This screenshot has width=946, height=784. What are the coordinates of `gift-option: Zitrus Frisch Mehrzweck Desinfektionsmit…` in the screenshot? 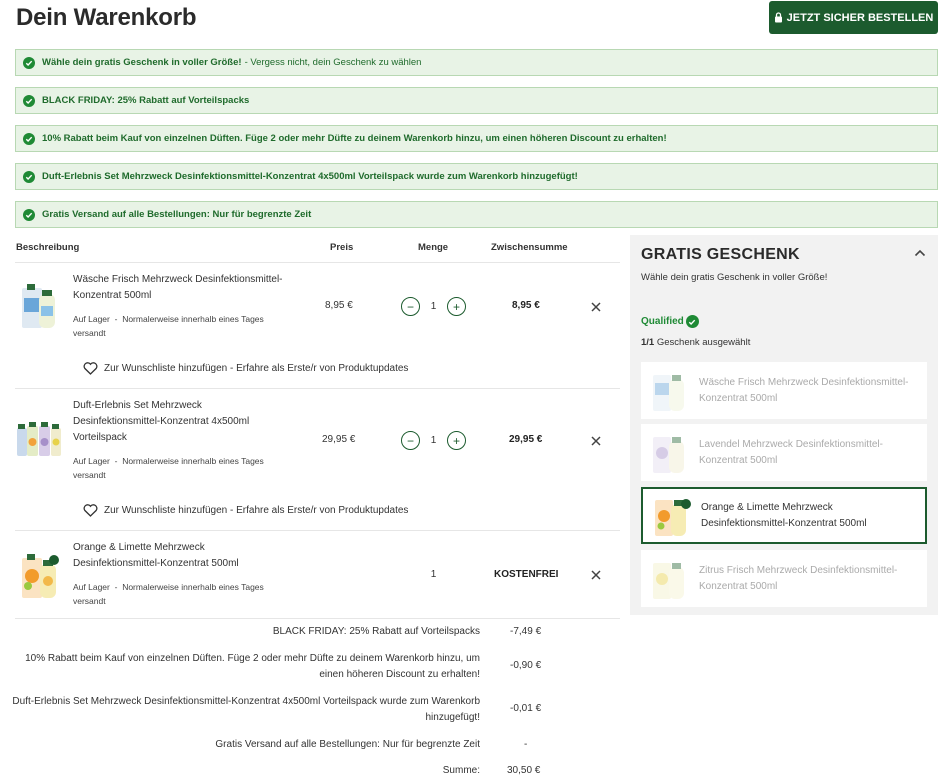 It's located at (784, 578).